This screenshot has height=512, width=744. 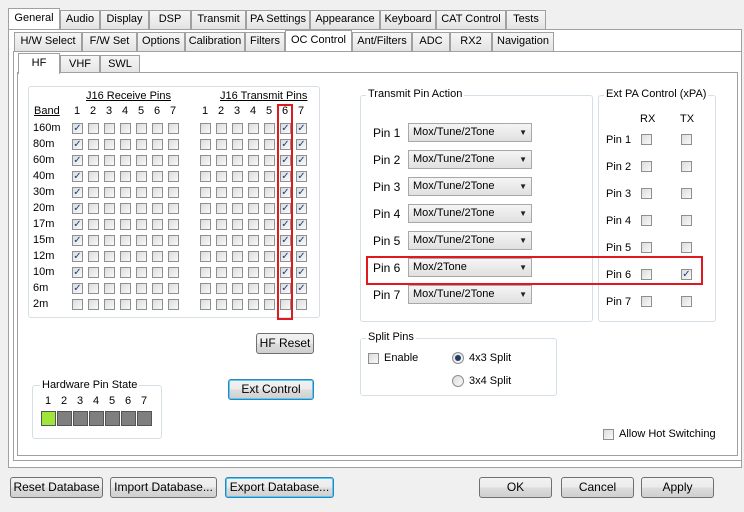 What do you see at coordinates (608, 434) in the screenshot?
I see `allow-hot-switching-checkbox` at bounding box center [608, 434].